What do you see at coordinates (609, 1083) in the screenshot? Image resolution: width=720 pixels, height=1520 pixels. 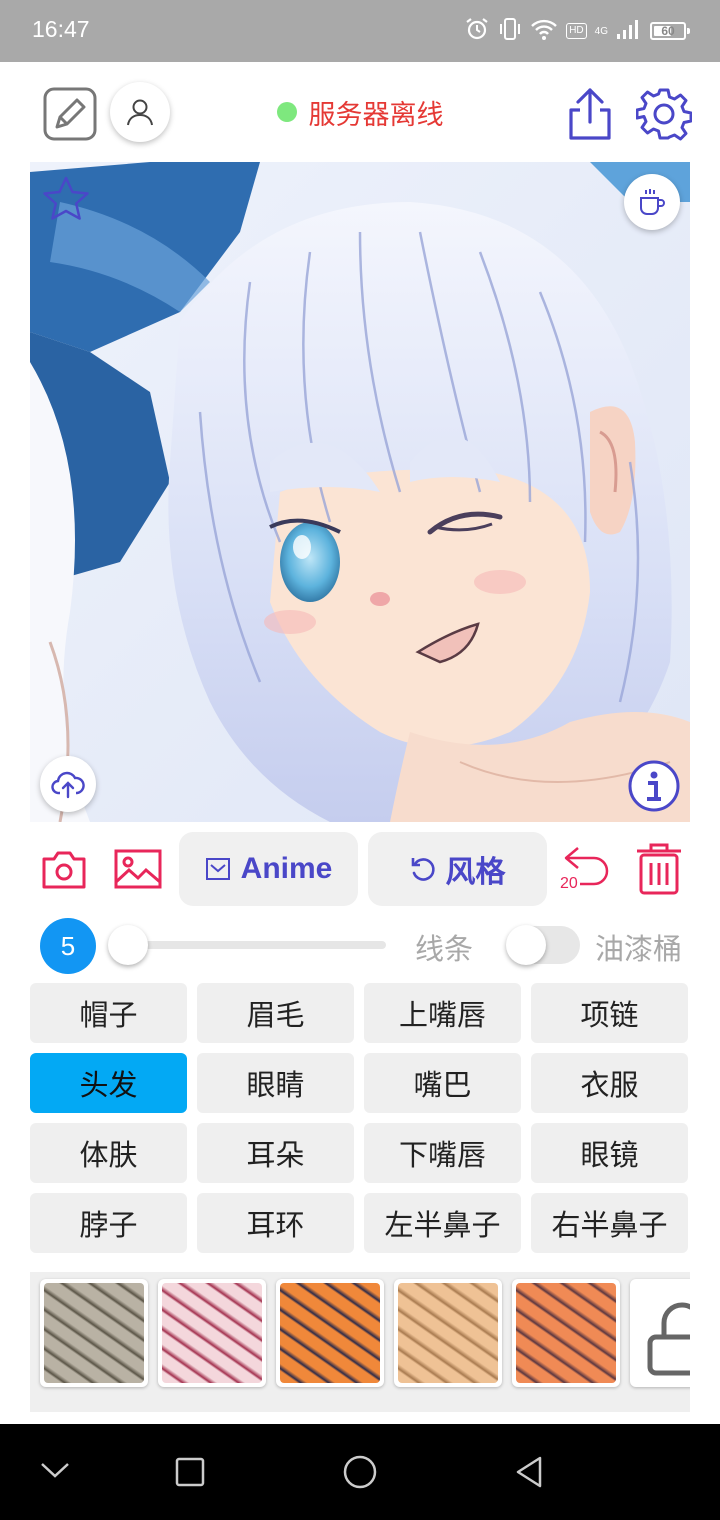 I see `part-clothes-button: 衣服` at bounding box center [609, 1083].